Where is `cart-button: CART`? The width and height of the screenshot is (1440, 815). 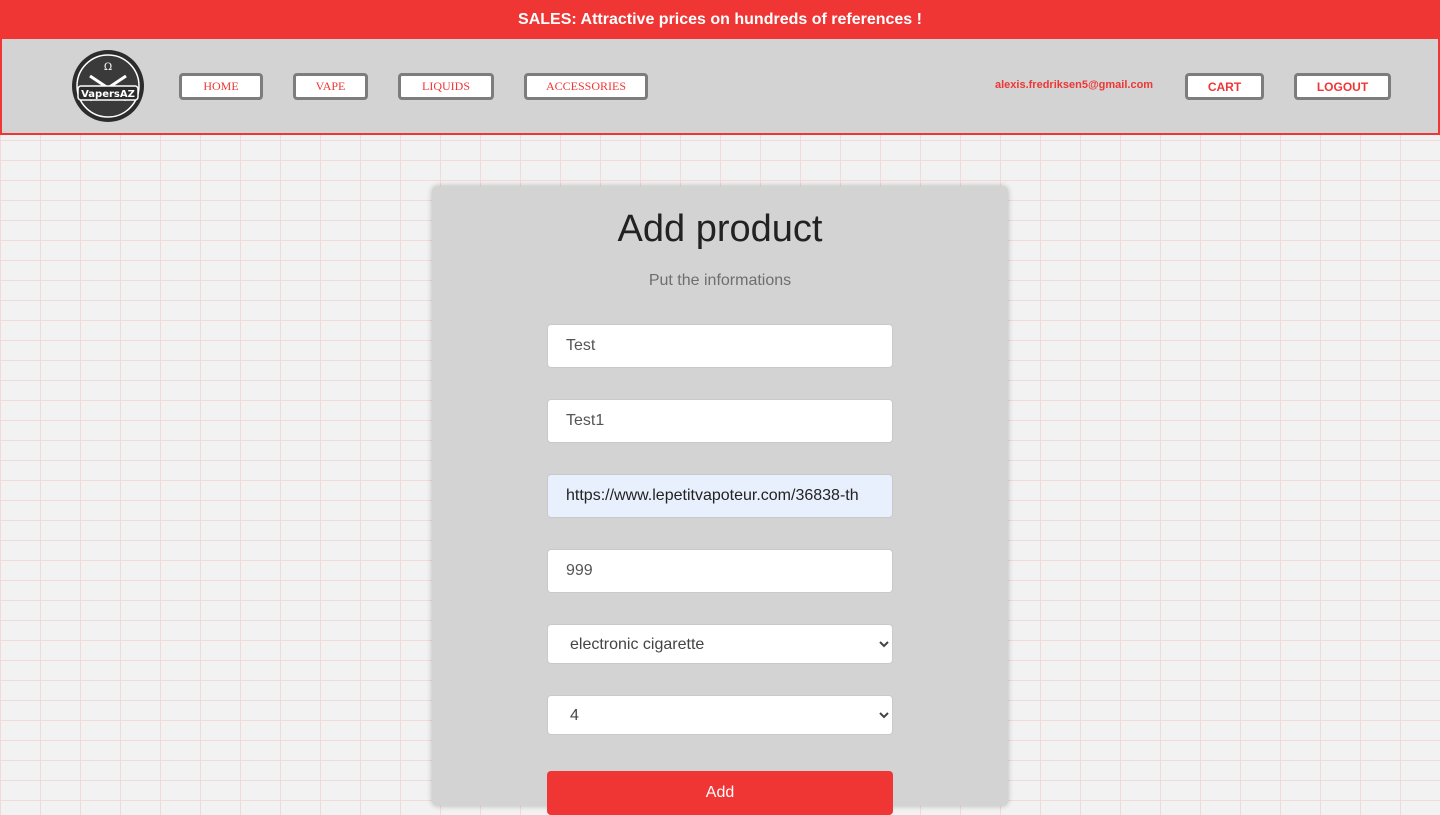
cart-button: CART is located at coordinates (1224, 86).